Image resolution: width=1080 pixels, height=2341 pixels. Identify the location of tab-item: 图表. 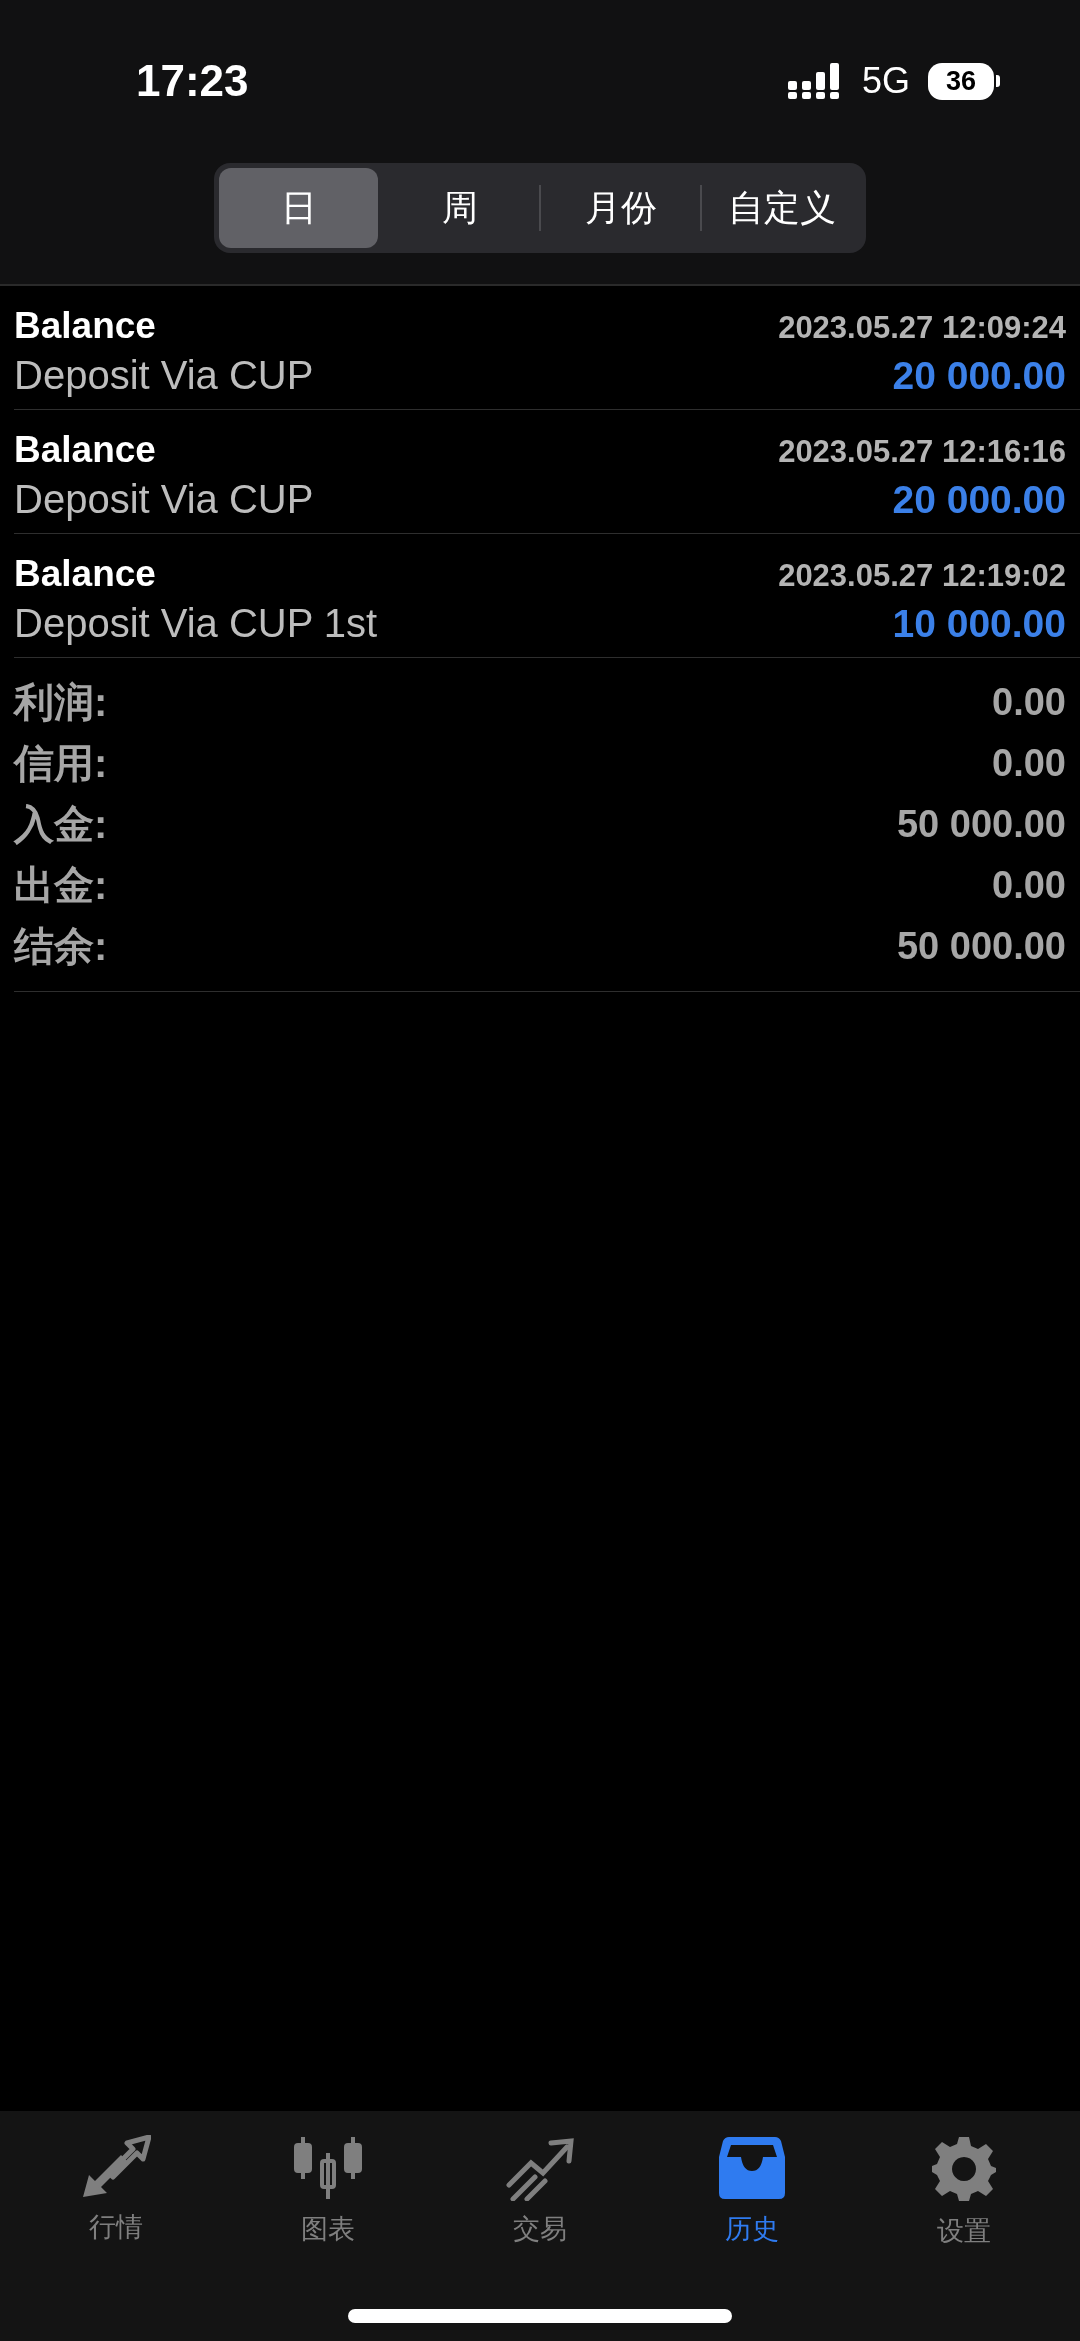
(328, 2192).